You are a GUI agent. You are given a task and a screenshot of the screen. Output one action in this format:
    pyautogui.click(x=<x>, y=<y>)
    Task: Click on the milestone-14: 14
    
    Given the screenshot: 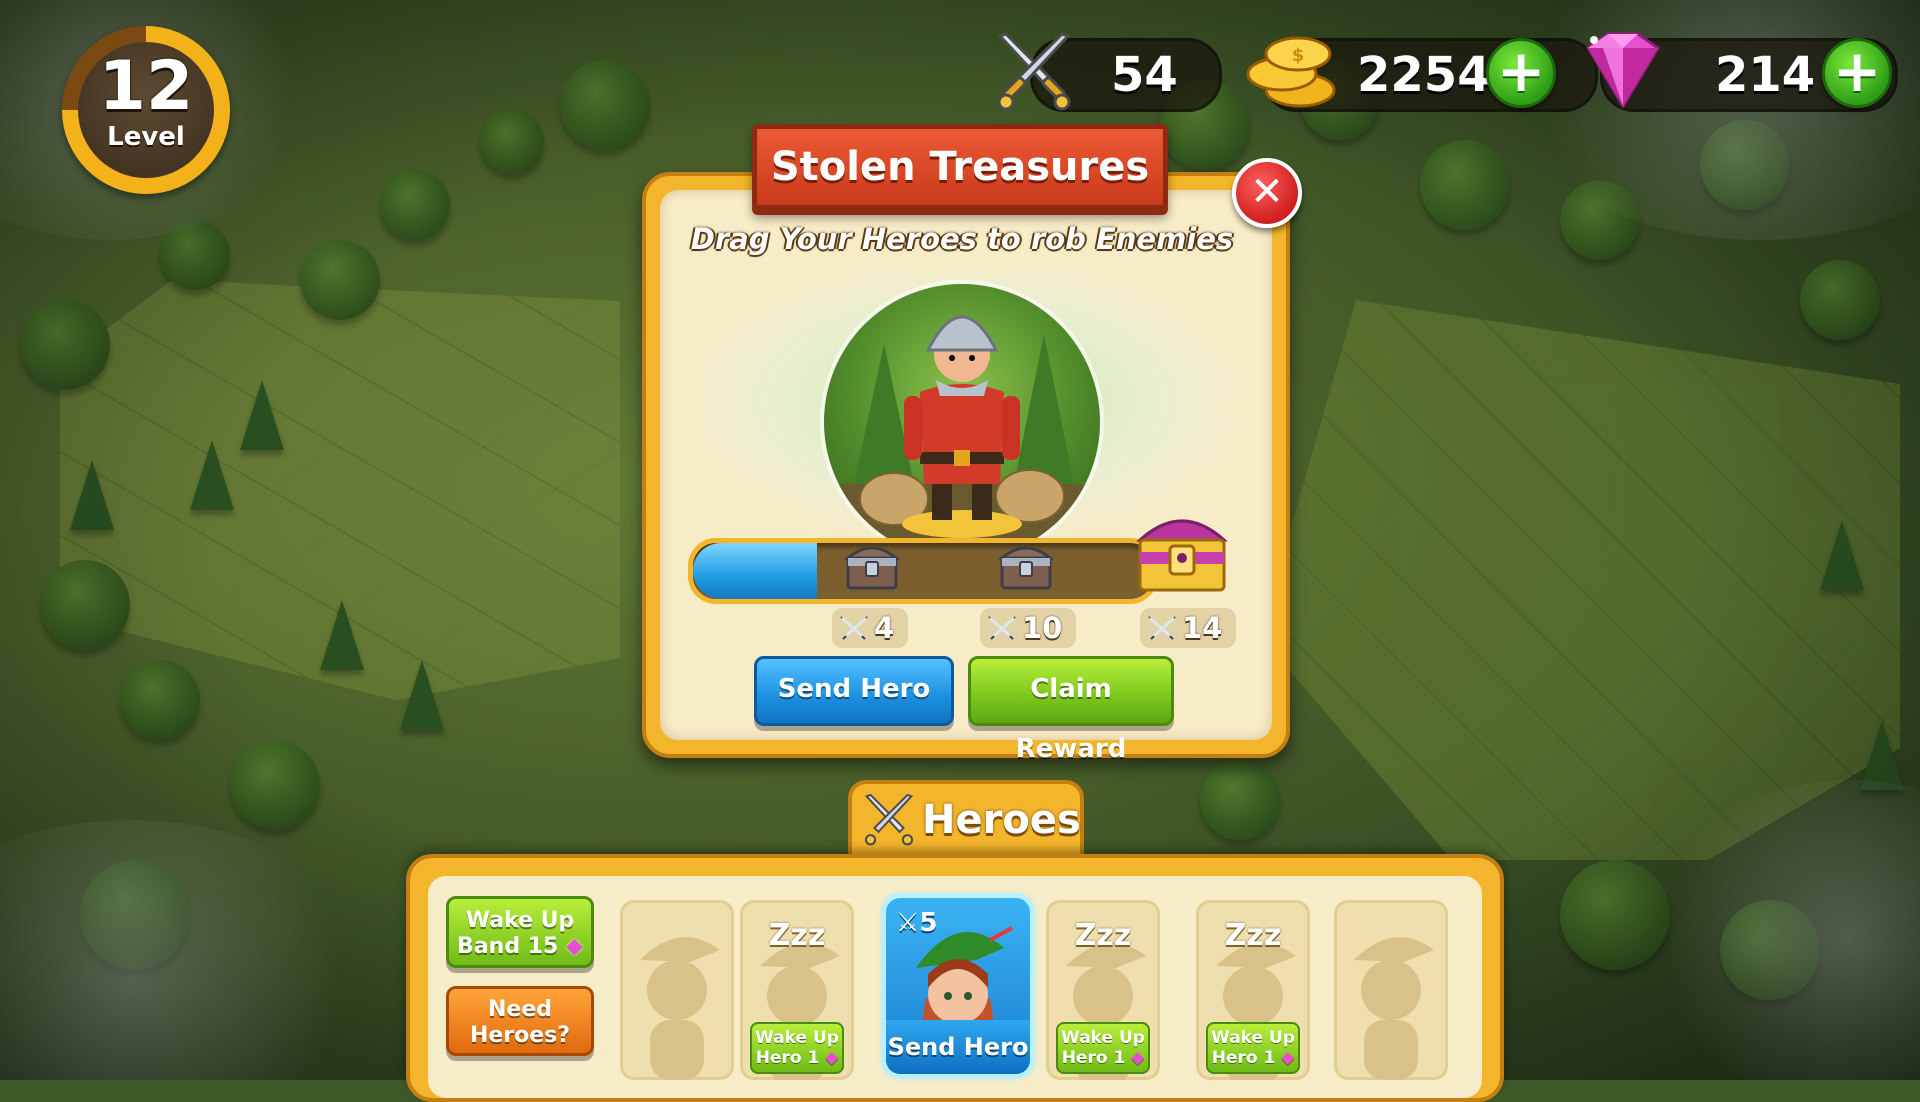 What is the action you would take?
    pyautogui.click(x=1188, y=628)
    